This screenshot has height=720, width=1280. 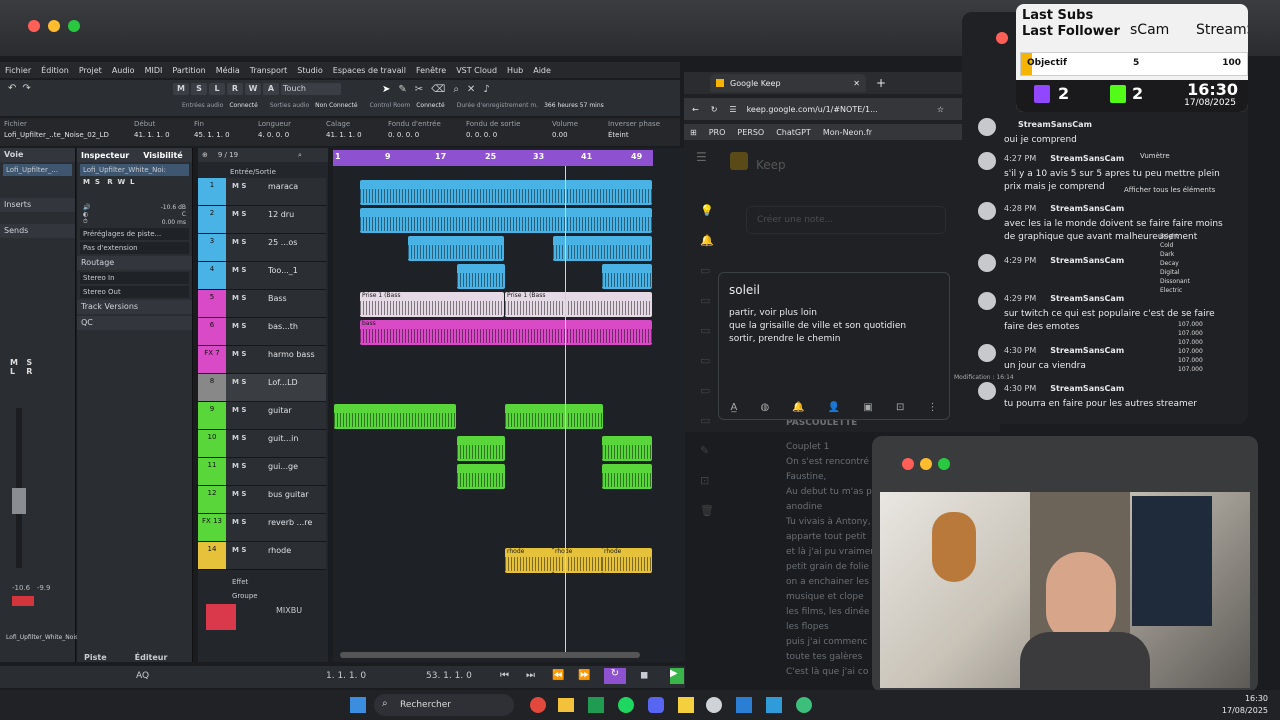 What do you see at coordinates (944, 464) in the screenshot?
I see `cam-maximize-icon` at bounding box center [944, 464].